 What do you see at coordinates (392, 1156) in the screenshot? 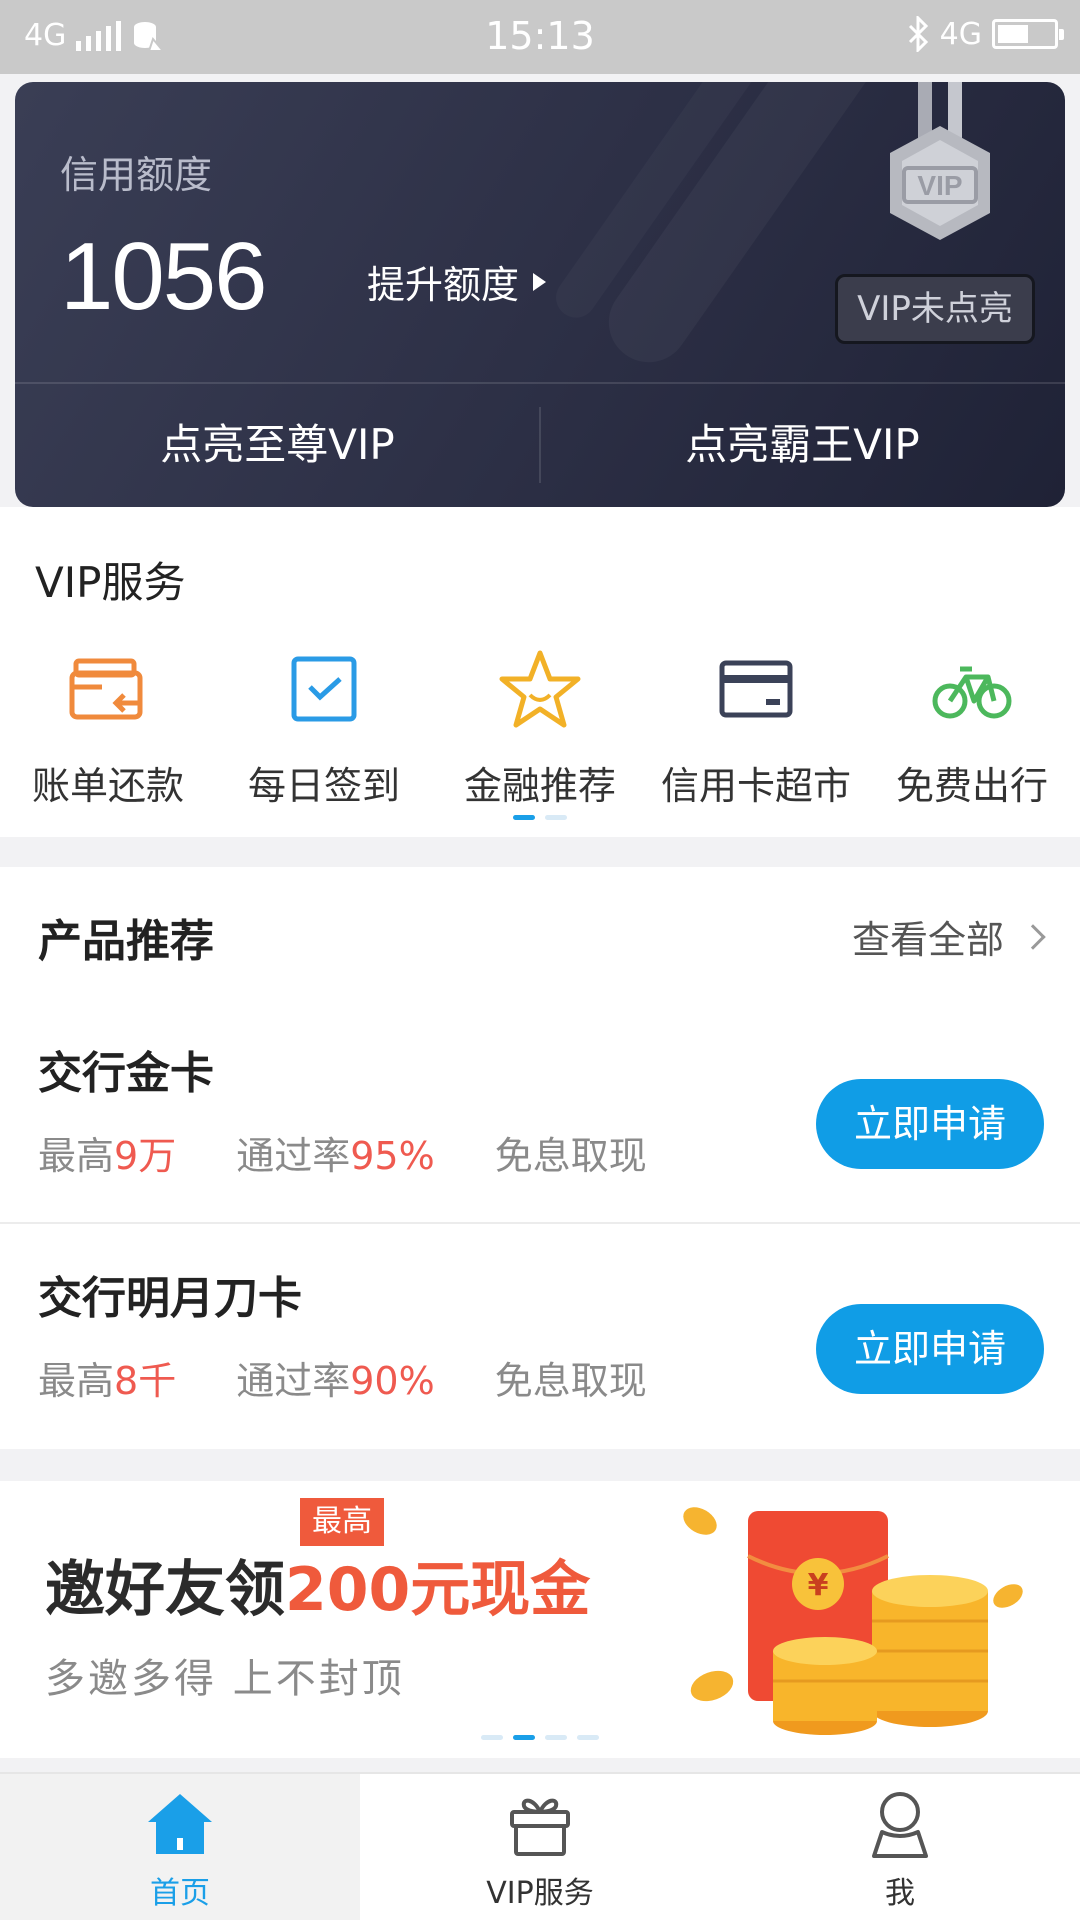
I see `rate-value: 95%` at bounding box center [392, 1156].